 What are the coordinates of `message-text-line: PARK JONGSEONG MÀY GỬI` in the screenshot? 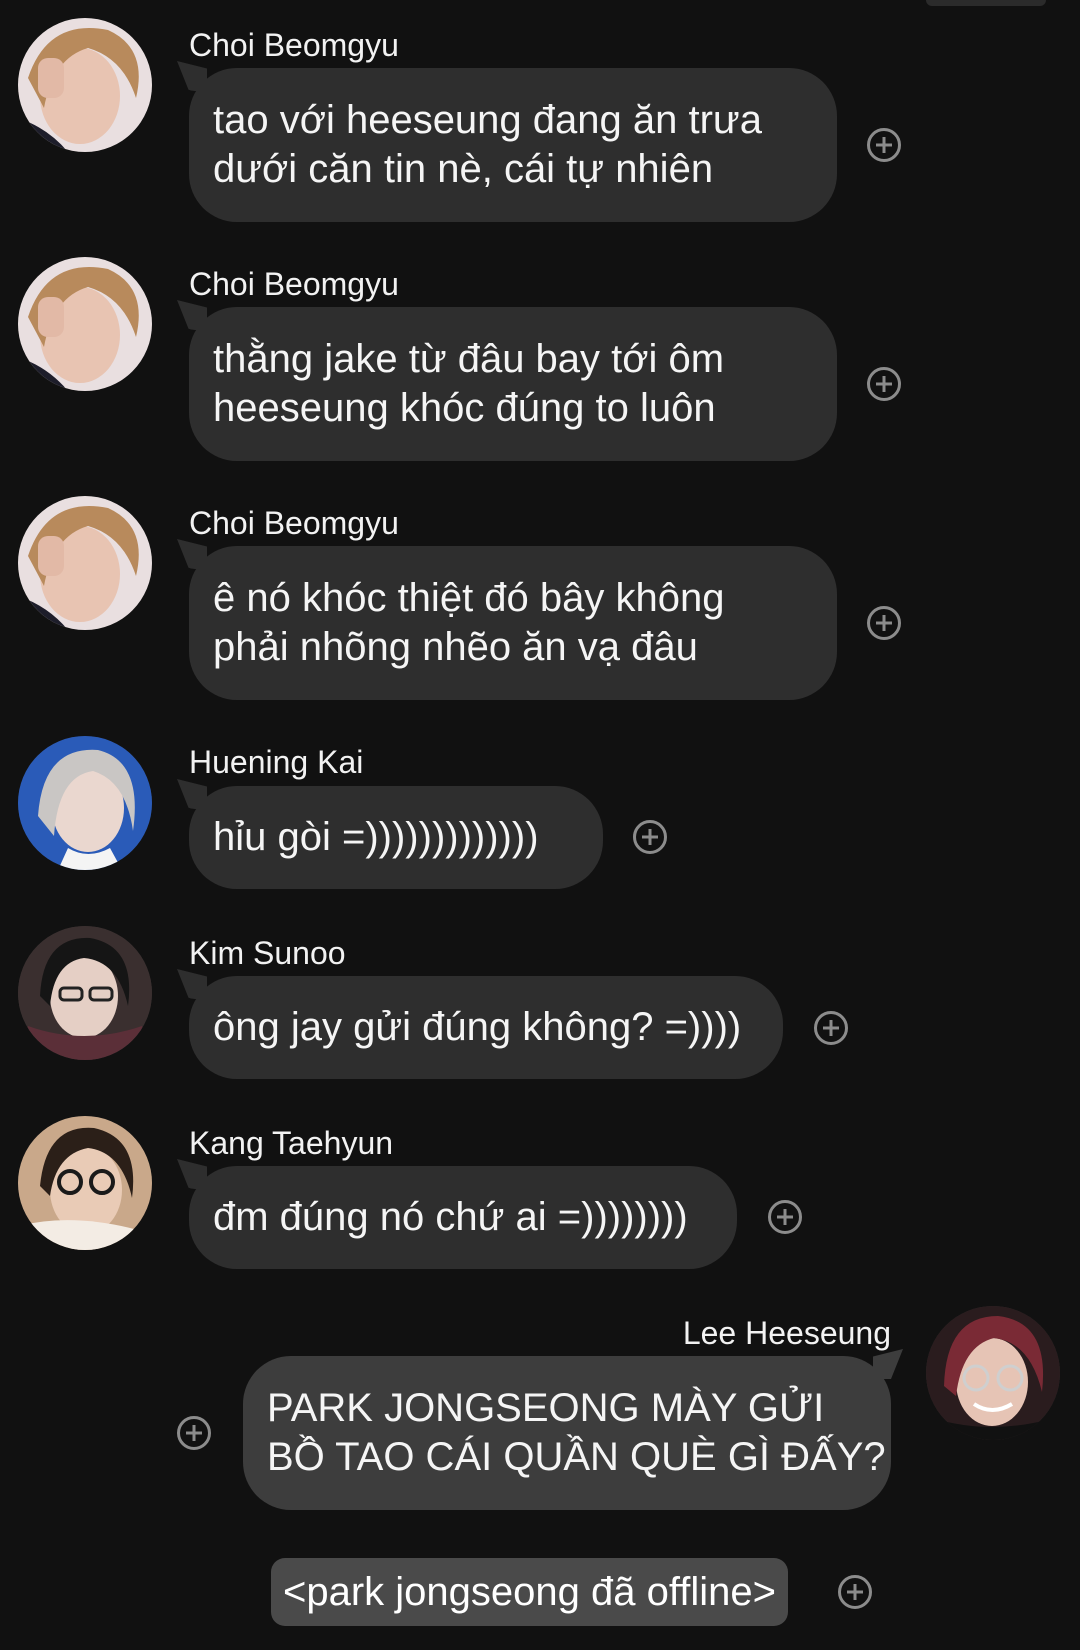 It's located at (546, 1408).